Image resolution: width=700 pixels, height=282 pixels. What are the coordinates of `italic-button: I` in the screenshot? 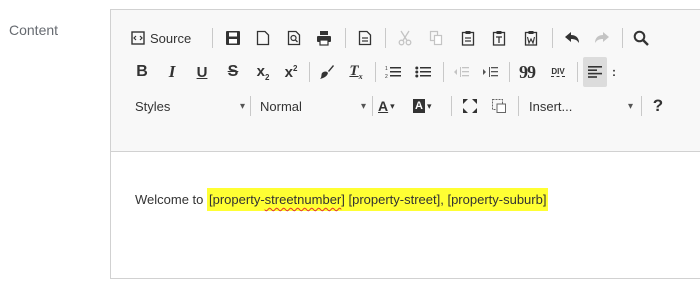 It's located at (172, 72).